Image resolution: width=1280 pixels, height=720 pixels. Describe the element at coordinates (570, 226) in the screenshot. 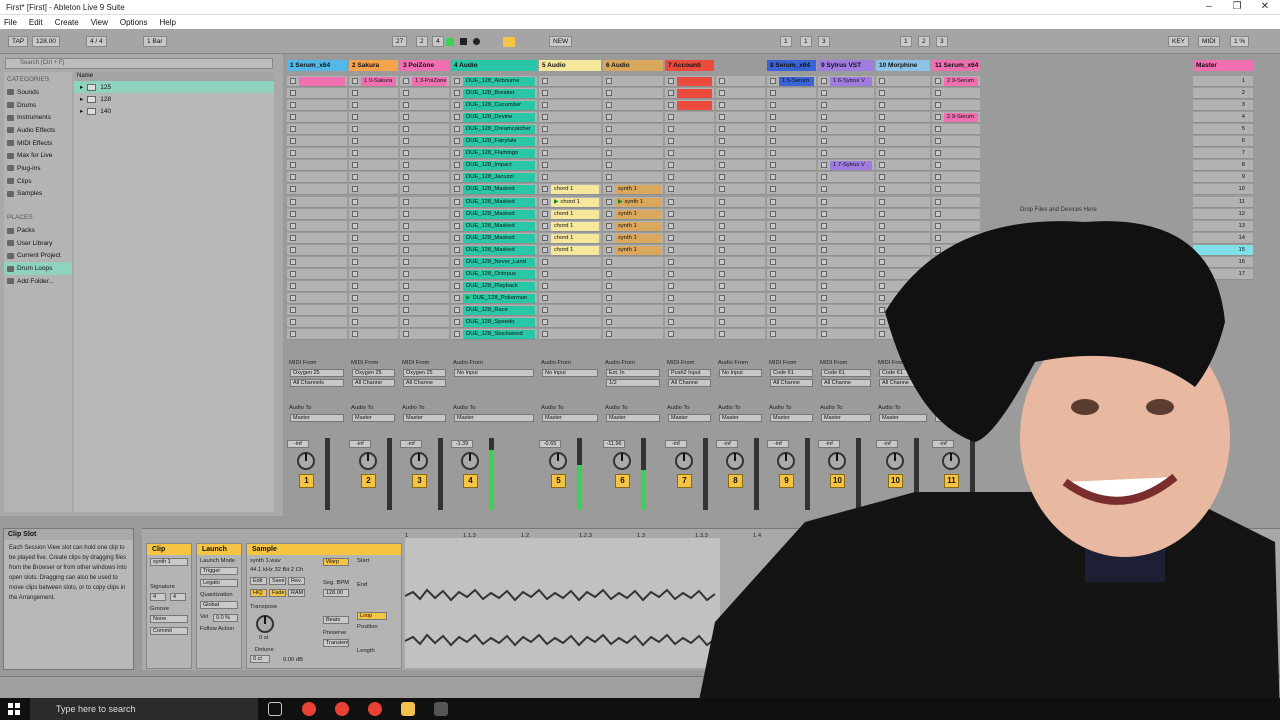

I see `clip-slot: chord 1` at that location.